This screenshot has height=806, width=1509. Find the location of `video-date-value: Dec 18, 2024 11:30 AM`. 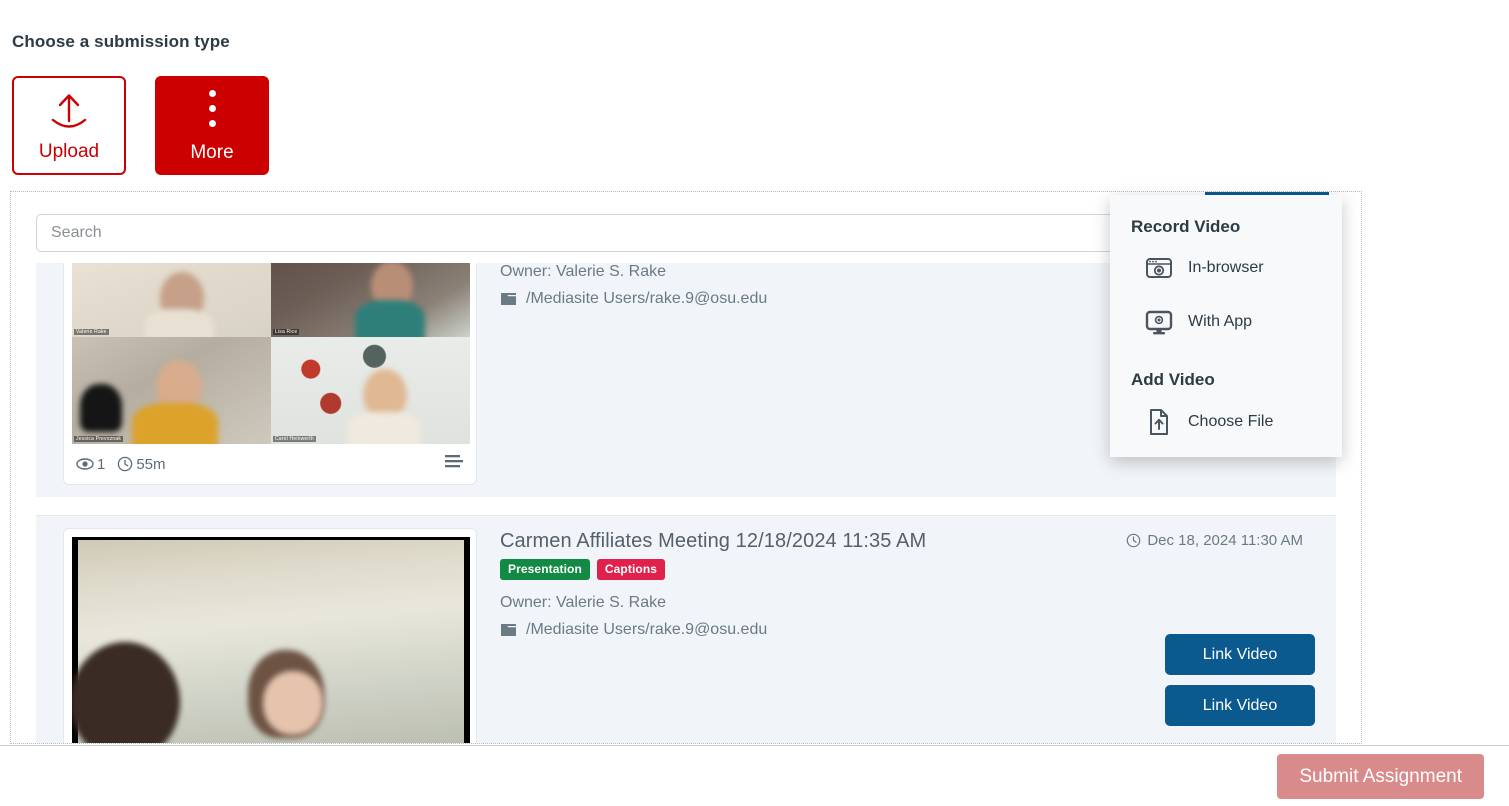

video-date-value: Dec 18, 2024 11:30 AM is located at coordinates (1225, 540).